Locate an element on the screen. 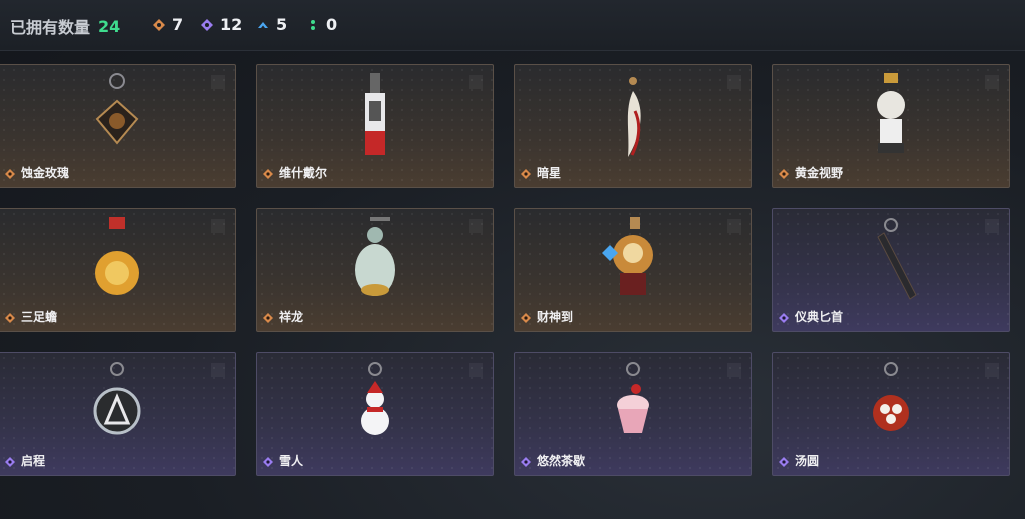 This screenshot has width=1025, height=519. charm-card: 黄金视野 is located at coordinates (891, 126).